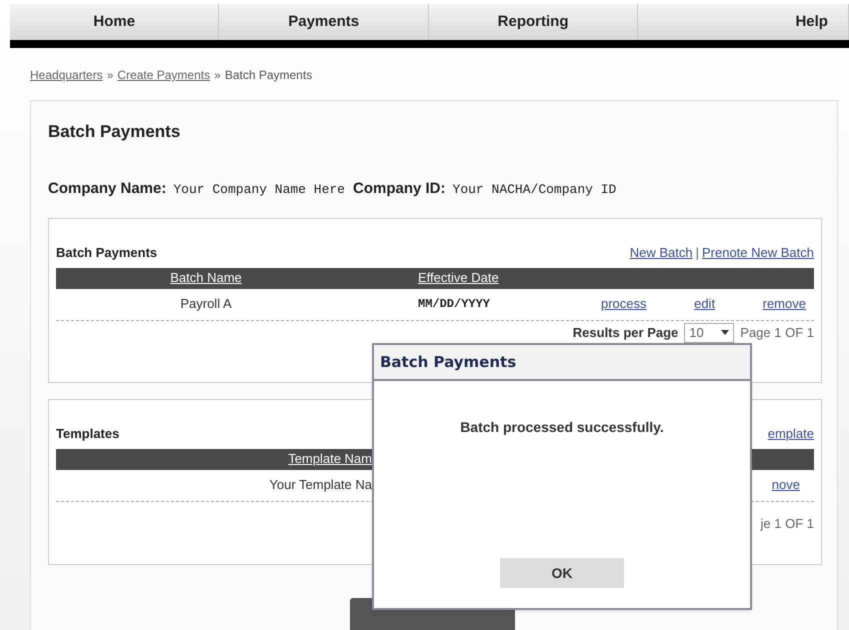  I want to click on table-cell-text: Payroll A, so click(206, 304).